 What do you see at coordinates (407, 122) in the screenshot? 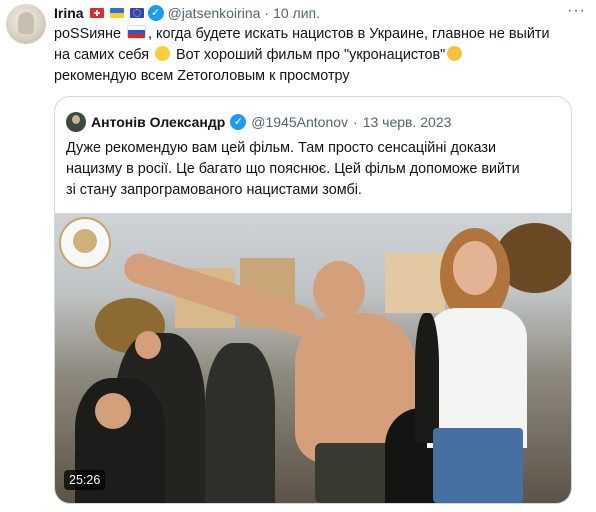
I see `quoted-timestamp: 13 черв. 2023` at bounding box center [407, 122].